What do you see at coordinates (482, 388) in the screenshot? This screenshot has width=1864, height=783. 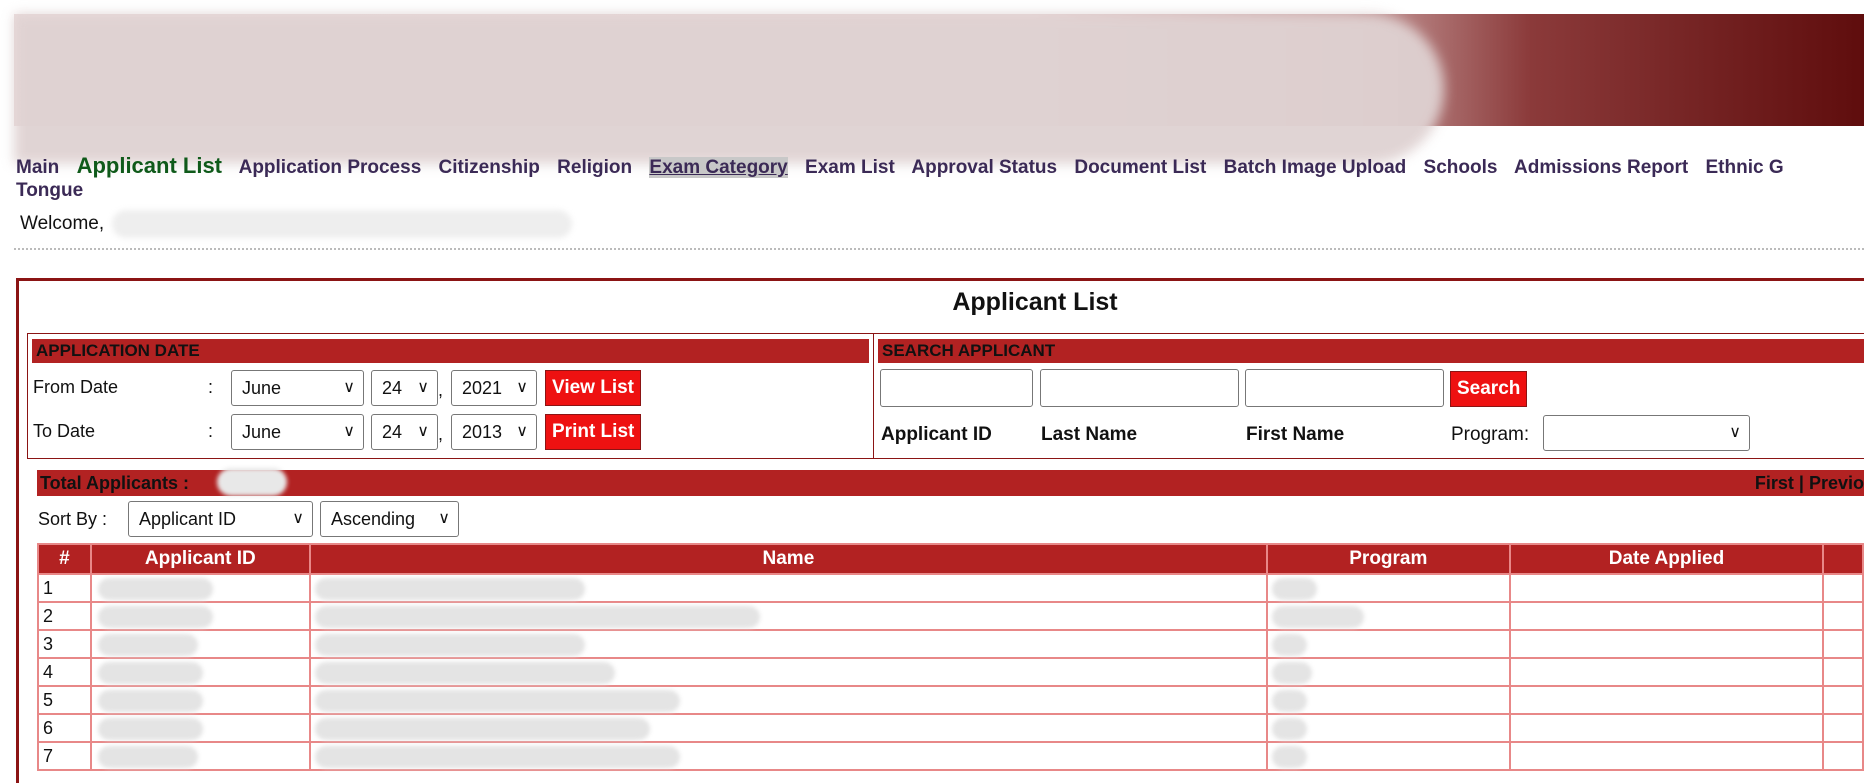 I see `from-year-value: 2021` at bounding box center [482, 388].